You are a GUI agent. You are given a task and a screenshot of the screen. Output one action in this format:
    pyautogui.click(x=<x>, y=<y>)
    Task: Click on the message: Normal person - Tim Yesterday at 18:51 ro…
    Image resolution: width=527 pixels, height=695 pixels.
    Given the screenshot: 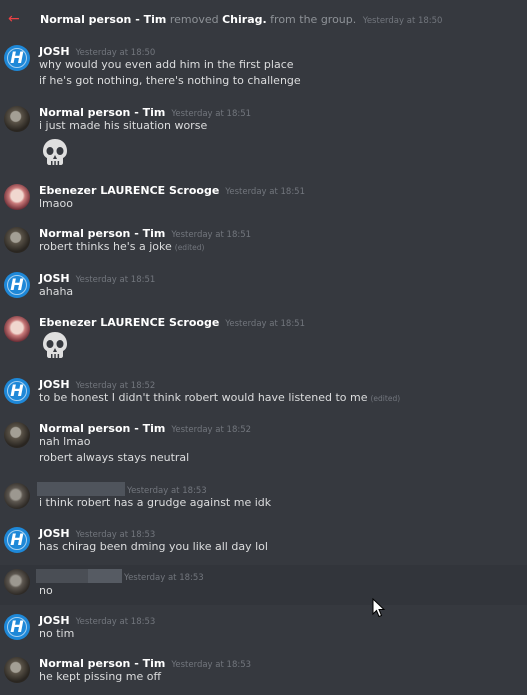 What is the action you would take?
    pyautogui.click(x=263, y=241)
    